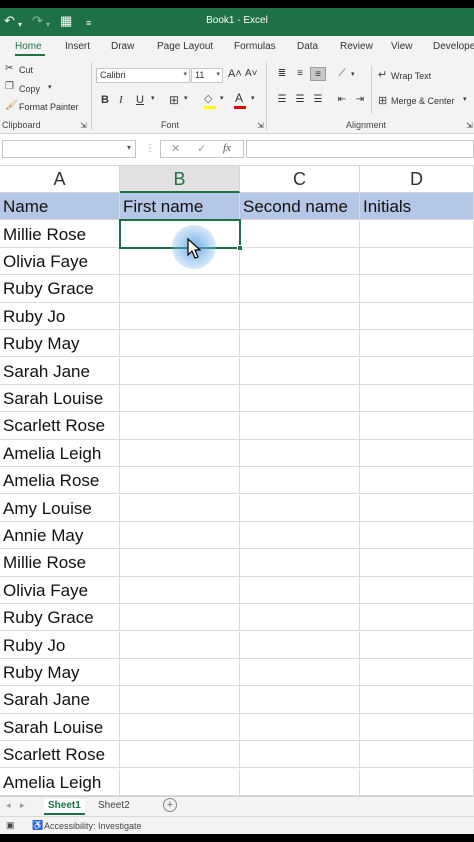 Image resolution: width=474 pixels, height=842 pixels. I want to click on tab-home: Home, so click(28, 46).